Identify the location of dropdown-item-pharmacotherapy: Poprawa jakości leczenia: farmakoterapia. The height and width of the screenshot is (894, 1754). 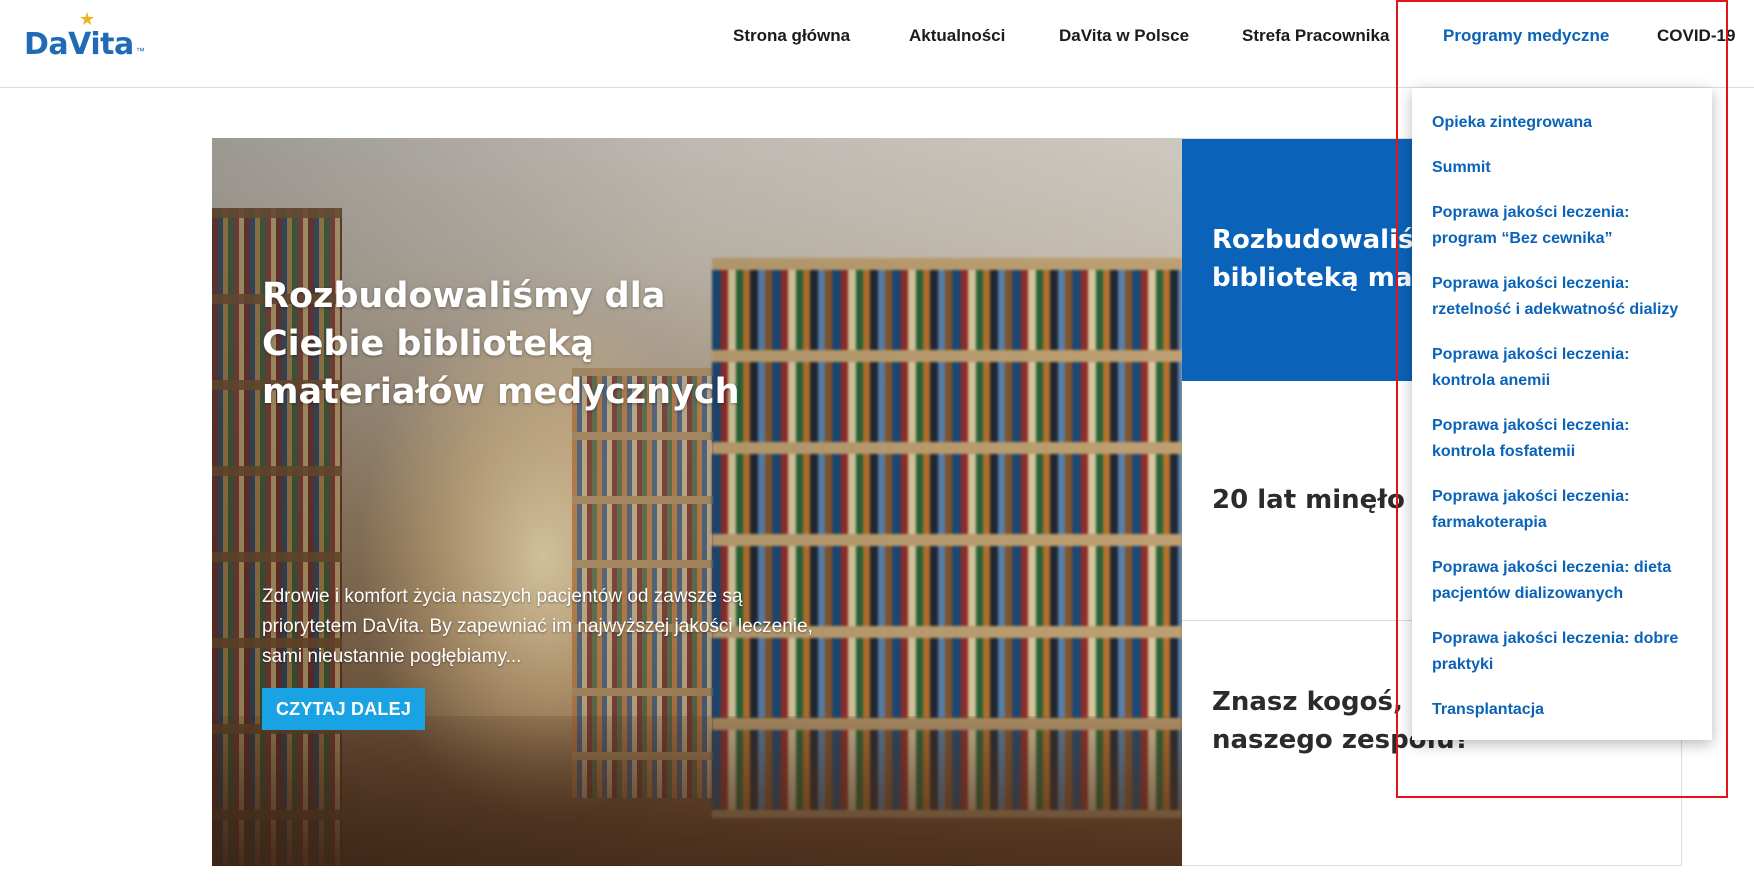
(1562, 510).